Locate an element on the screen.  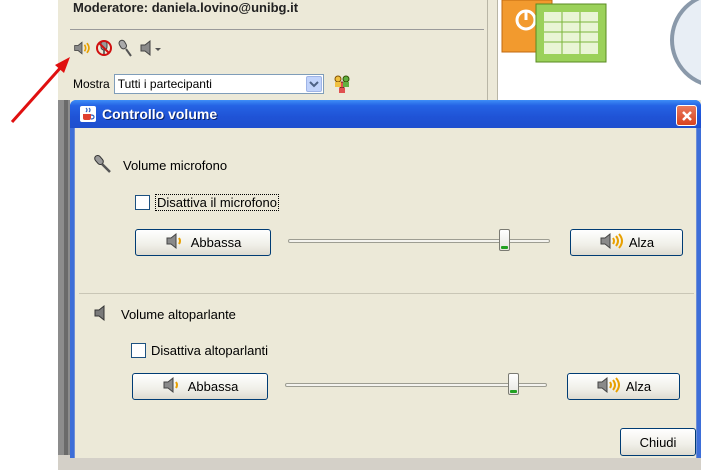
speaker-volume-thumb is located at coordinates (513, 384).